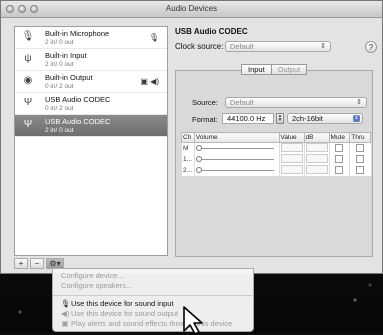 Image resolution: width=383 pixels, height=335 pixels. I want to click on menu-item-label: Use this device for sound input, so click(122, 303).